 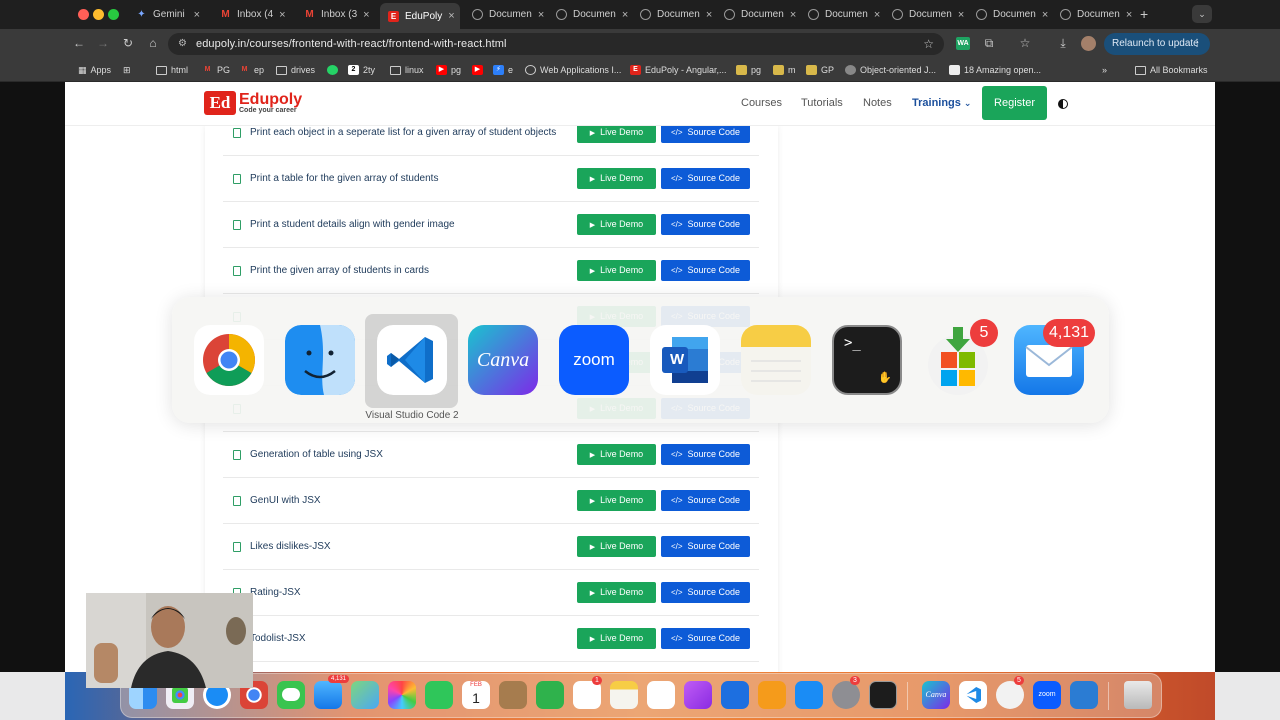 I want to click on numbers-dock-icon, so click(x=550, y=695).